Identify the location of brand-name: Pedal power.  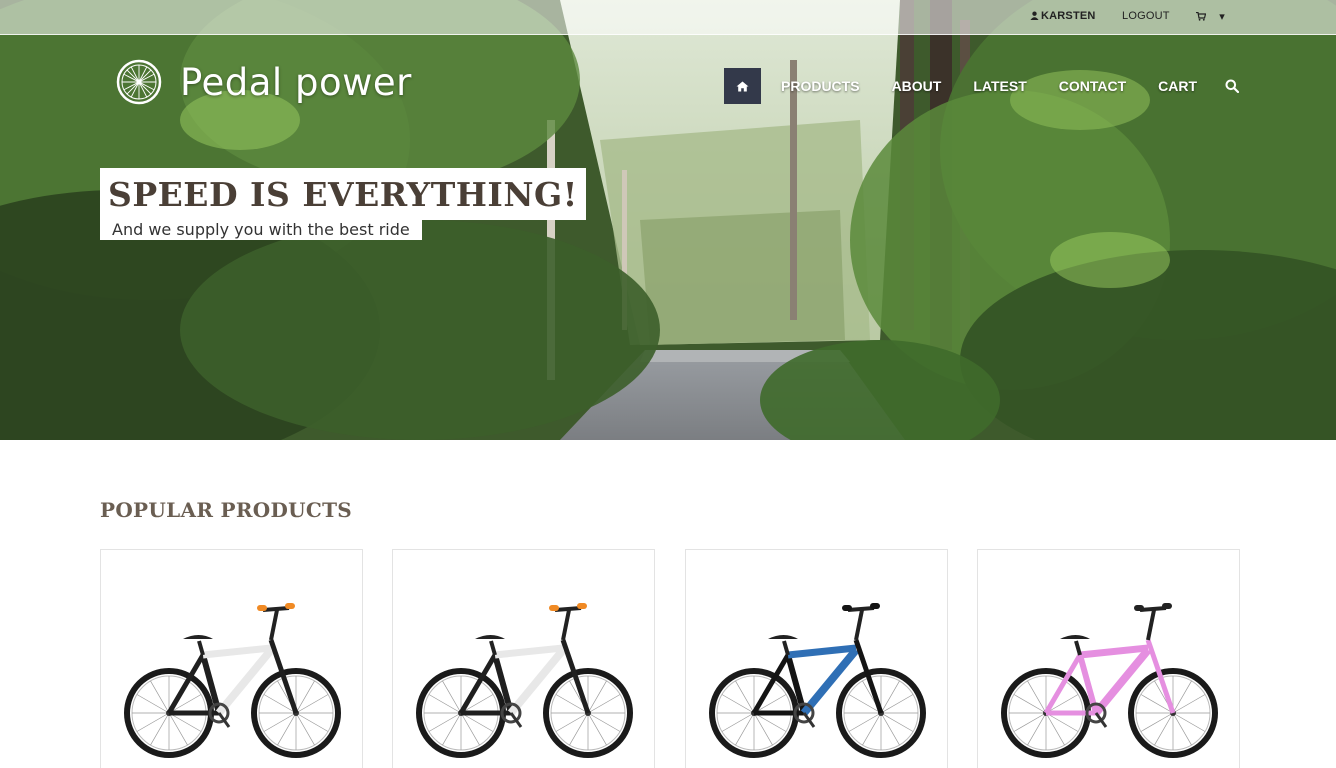
(296, 82).